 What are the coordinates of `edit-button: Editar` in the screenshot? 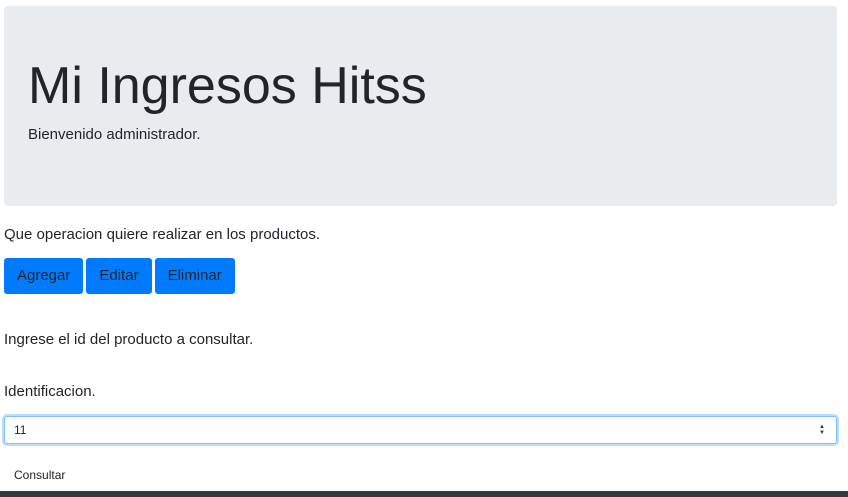 It's located at (119, 276).